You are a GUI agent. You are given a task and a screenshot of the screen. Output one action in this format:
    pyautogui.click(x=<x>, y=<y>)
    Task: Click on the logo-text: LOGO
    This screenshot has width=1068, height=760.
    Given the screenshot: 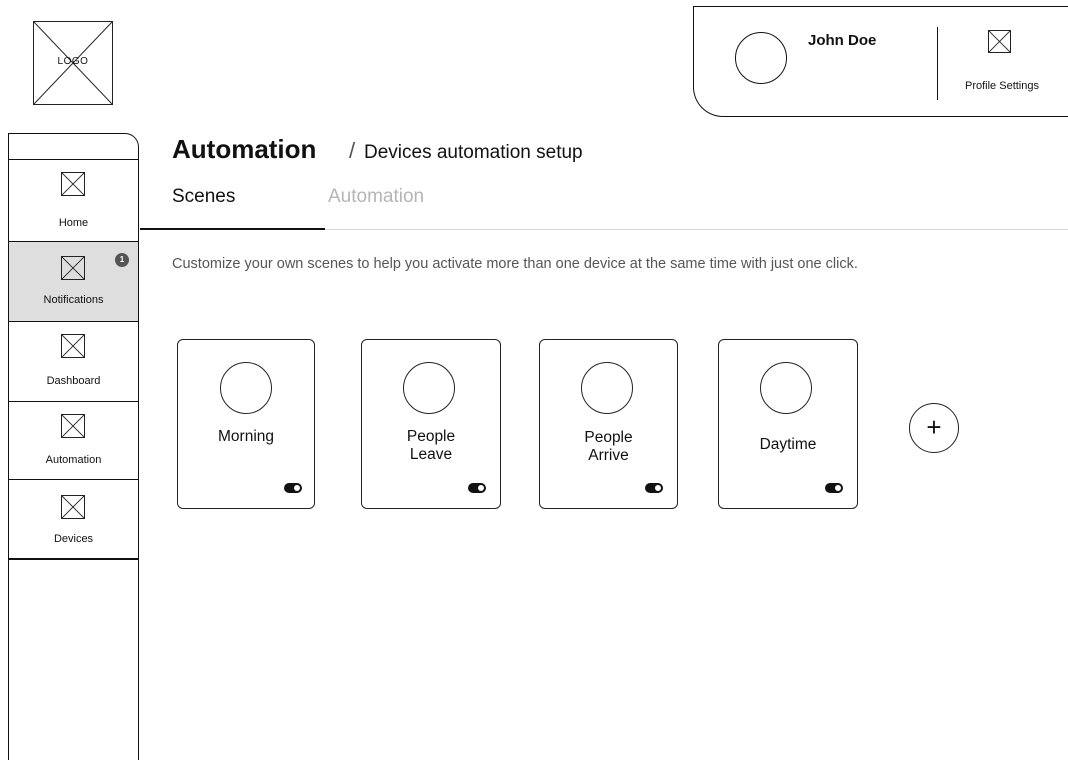 What is the action you would take?
    pyautogui.click(x=73, y=61)
    